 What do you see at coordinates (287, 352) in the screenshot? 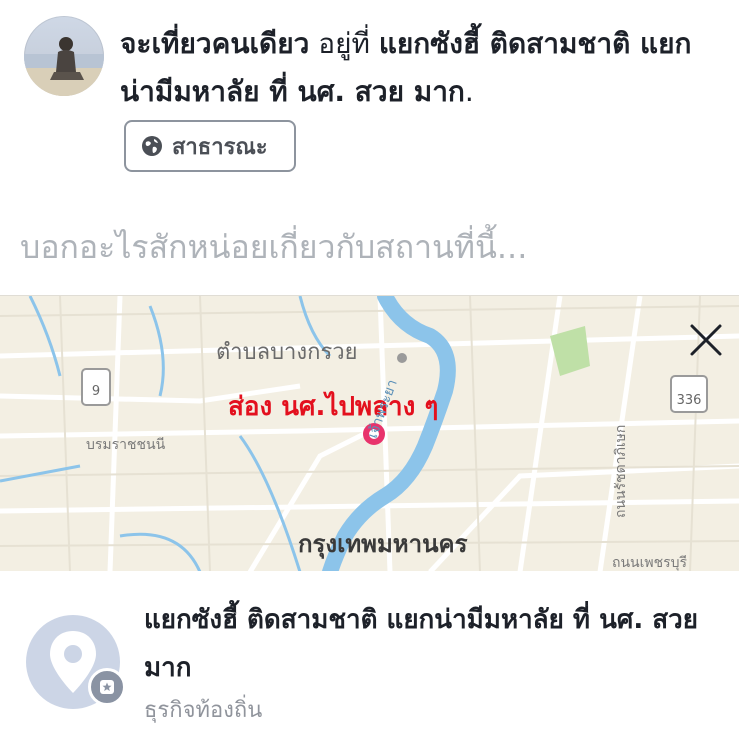
I see `map-label-district: ตำบลบางกรวย` at bounding box center [287, 352].